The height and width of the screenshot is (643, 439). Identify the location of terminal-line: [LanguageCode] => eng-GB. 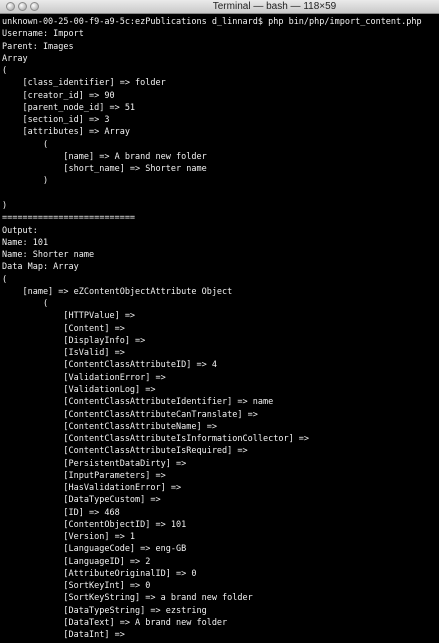
(94, 549).